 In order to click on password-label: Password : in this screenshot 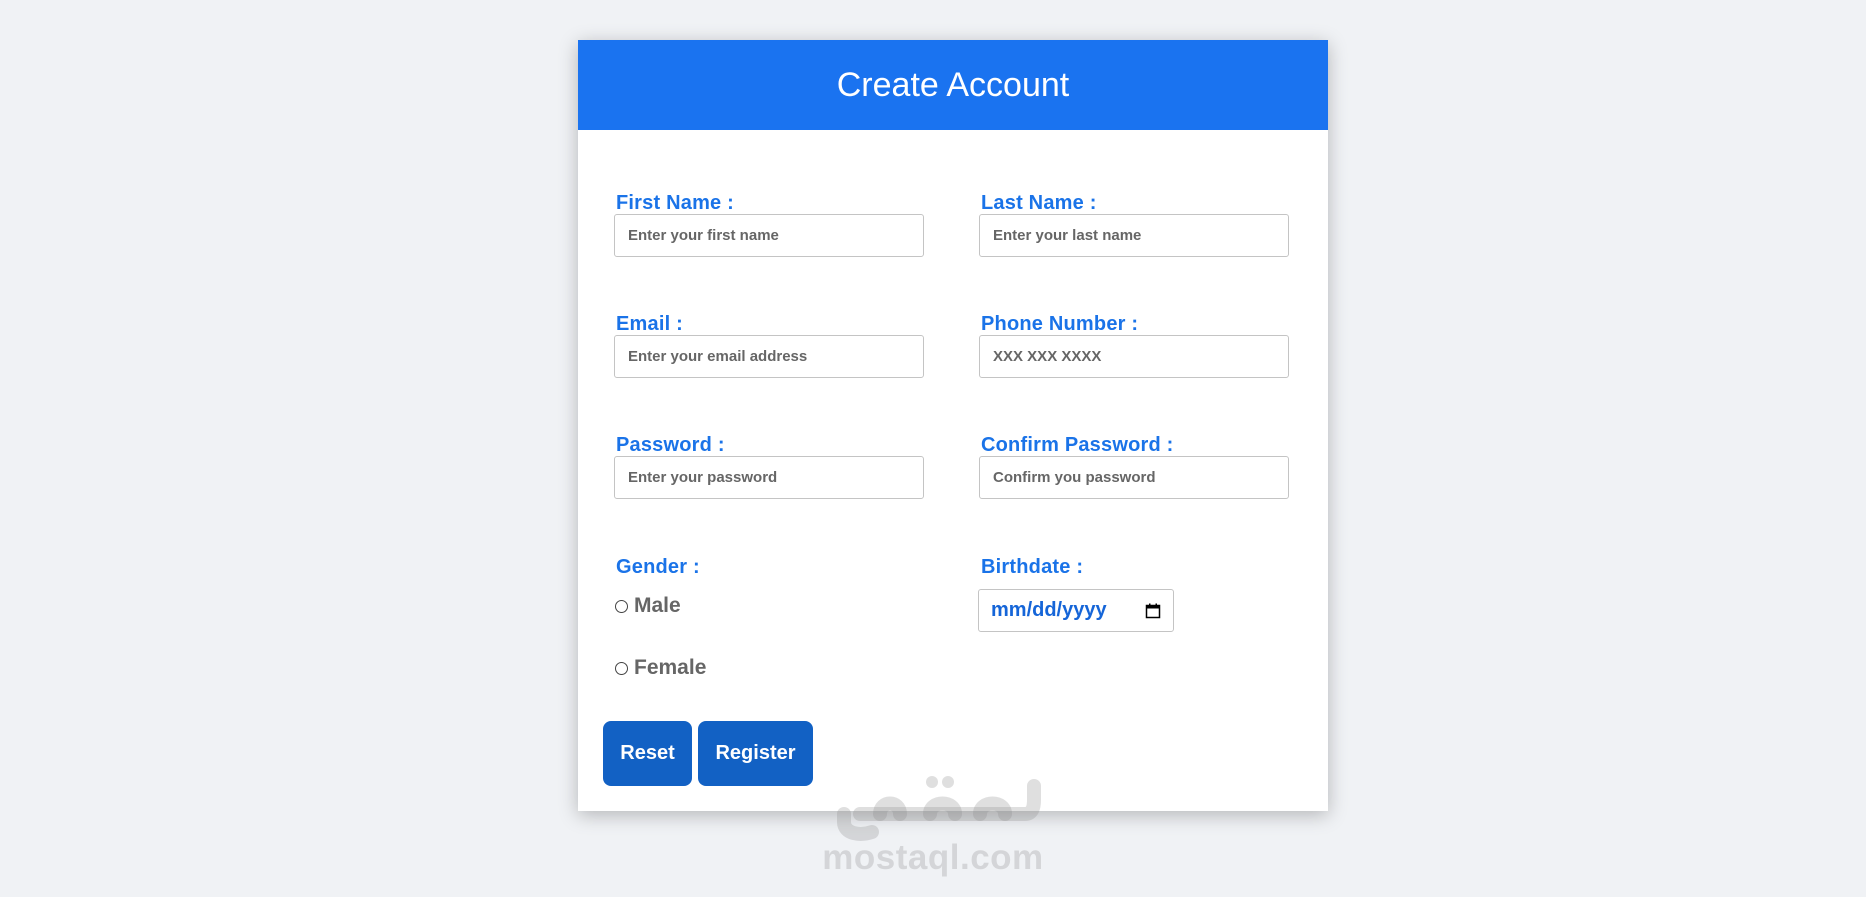, I will do `click(670, 445)`.